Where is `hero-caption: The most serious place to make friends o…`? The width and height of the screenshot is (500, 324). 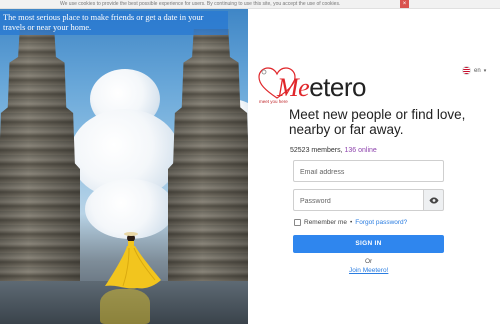 hero-caption: The most serious place to make friends o… is located at coordinates (114, 23).